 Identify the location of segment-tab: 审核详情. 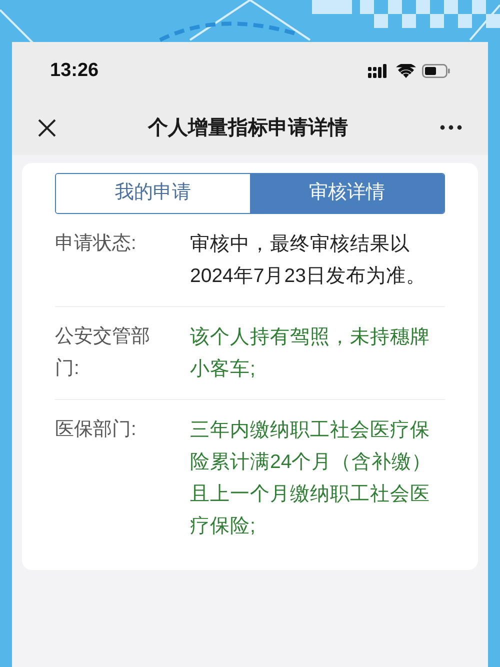
(347, 193).